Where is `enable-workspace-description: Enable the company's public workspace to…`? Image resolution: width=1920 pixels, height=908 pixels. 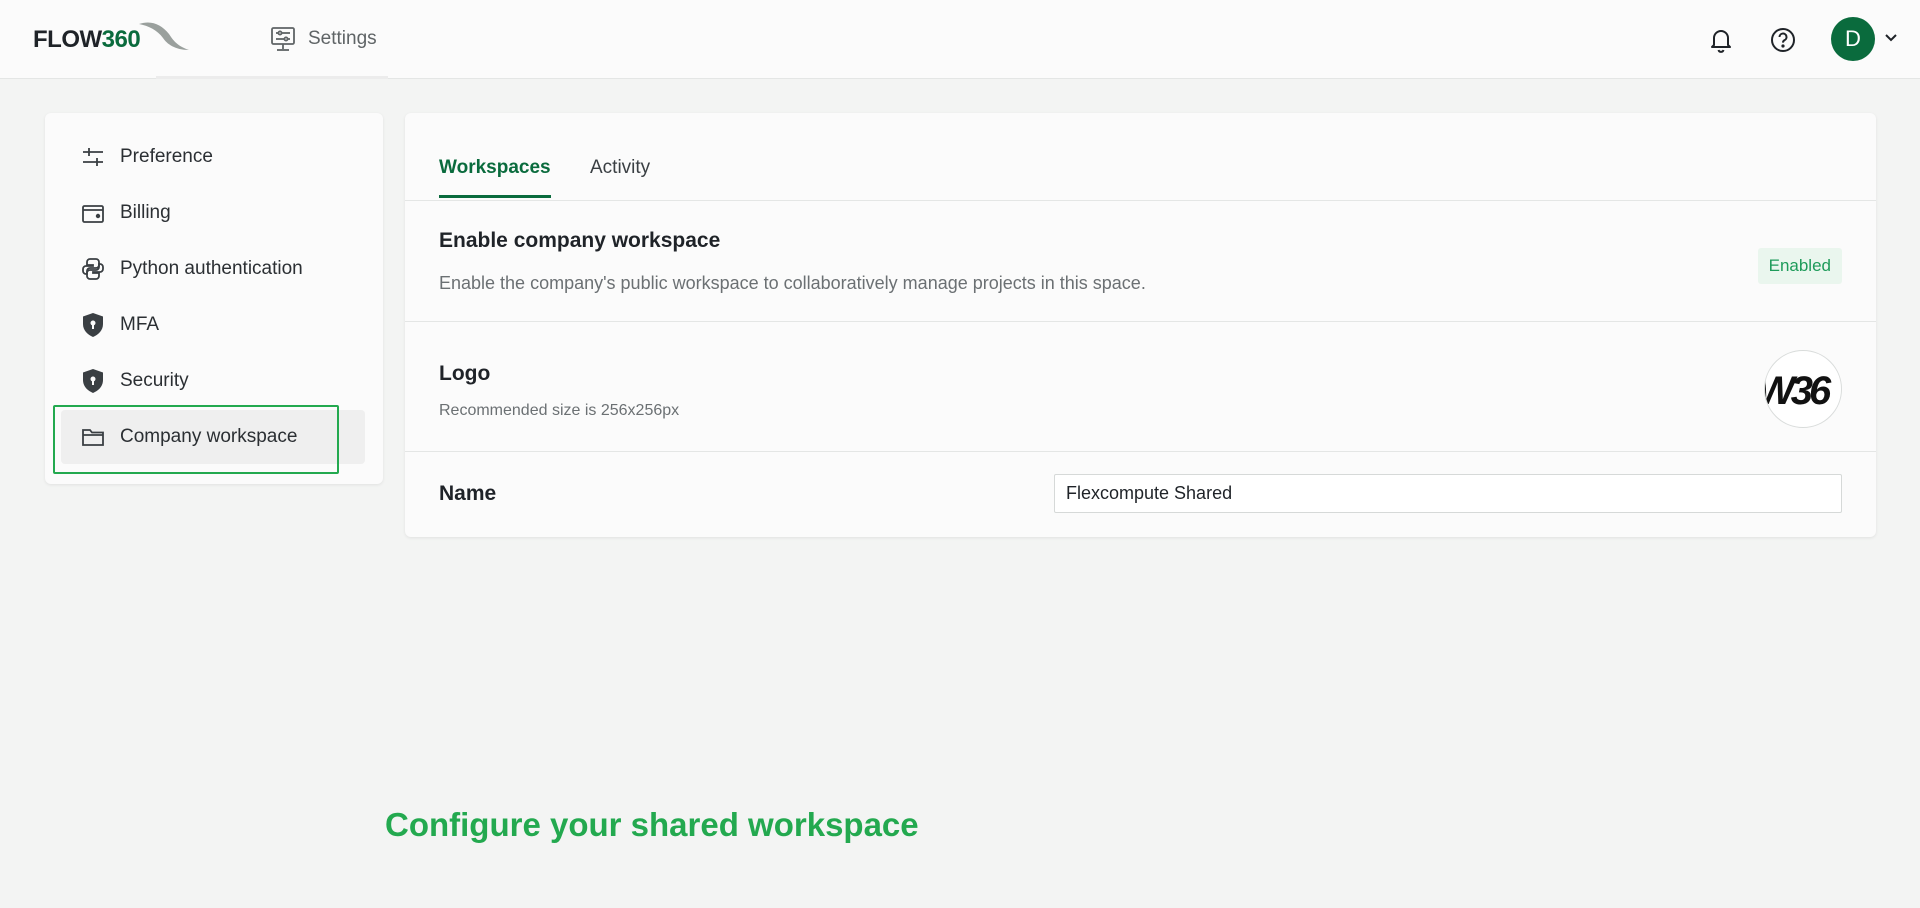 enable-workspace-description: Enable the company's public workspace to… is located at coordinates (792, 283).